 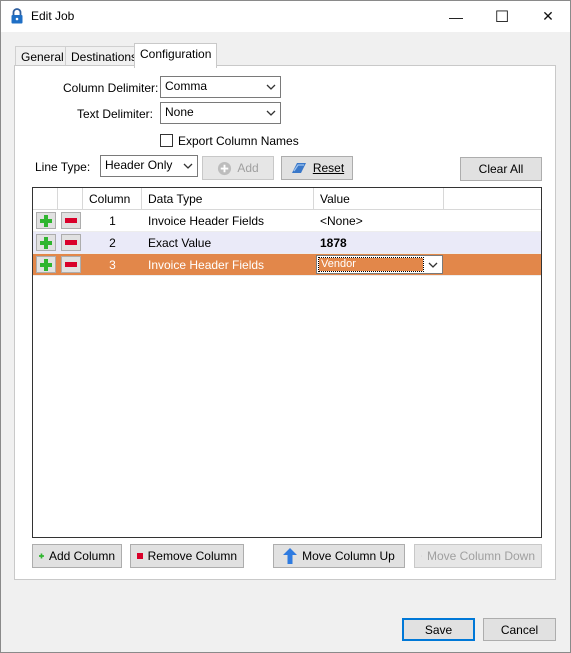 I want to click on reset-button: Reset, so click(x=317, y=168).